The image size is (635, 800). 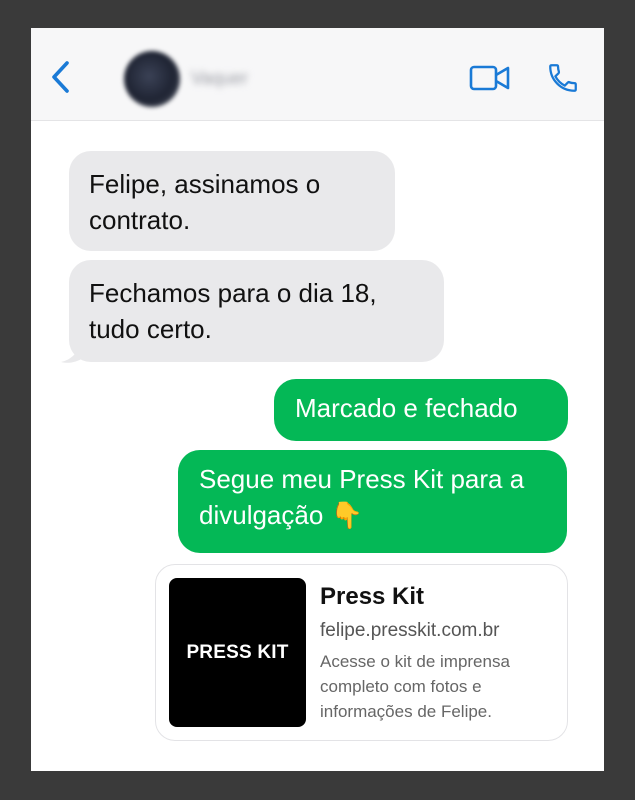 I want to click on back-button, so click(x=61, y=77).